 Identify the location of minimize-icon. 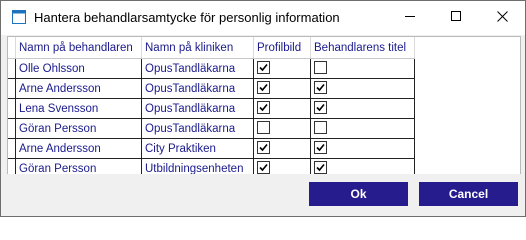
(410, 18).